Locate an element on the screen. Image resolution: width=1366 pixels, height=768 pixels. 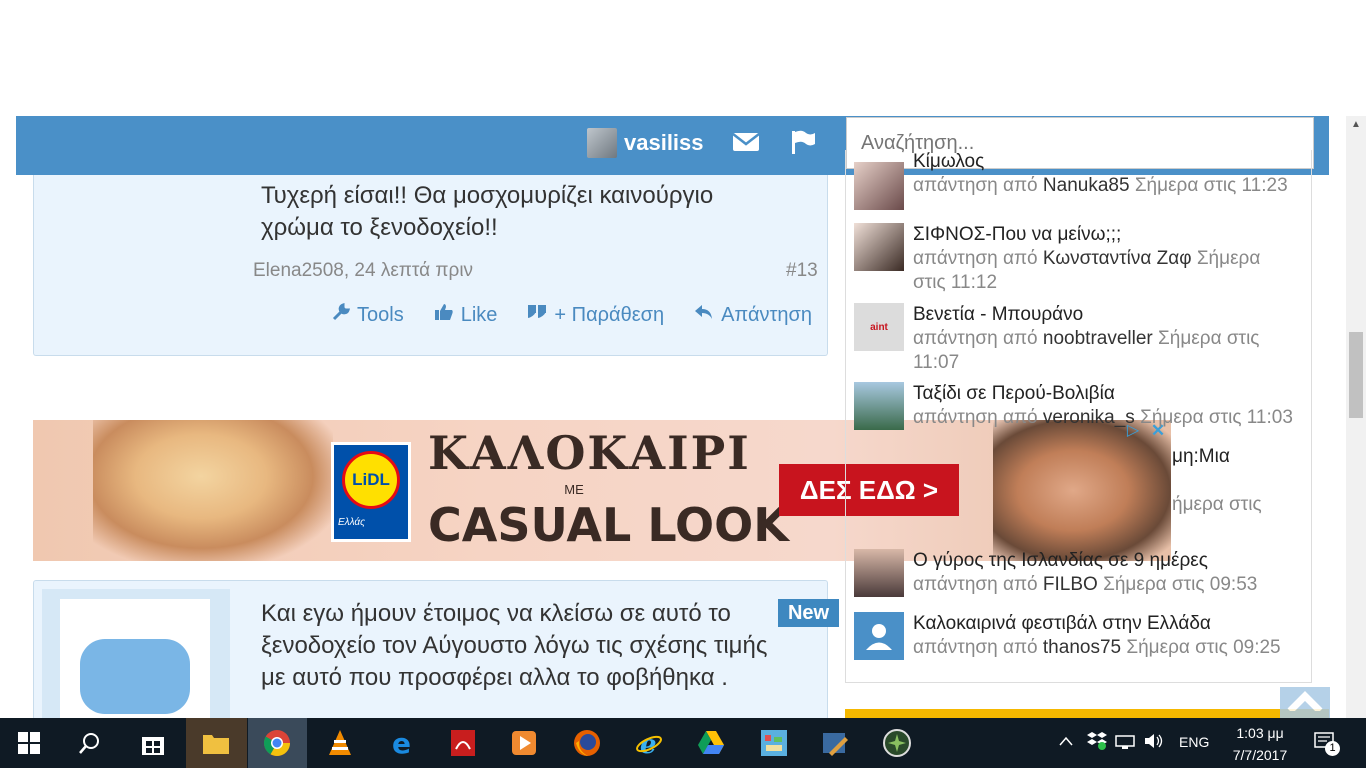
ad-headline: ΚΑΛΟΚΑΙΡΙ is located at coordinates (589, 453).